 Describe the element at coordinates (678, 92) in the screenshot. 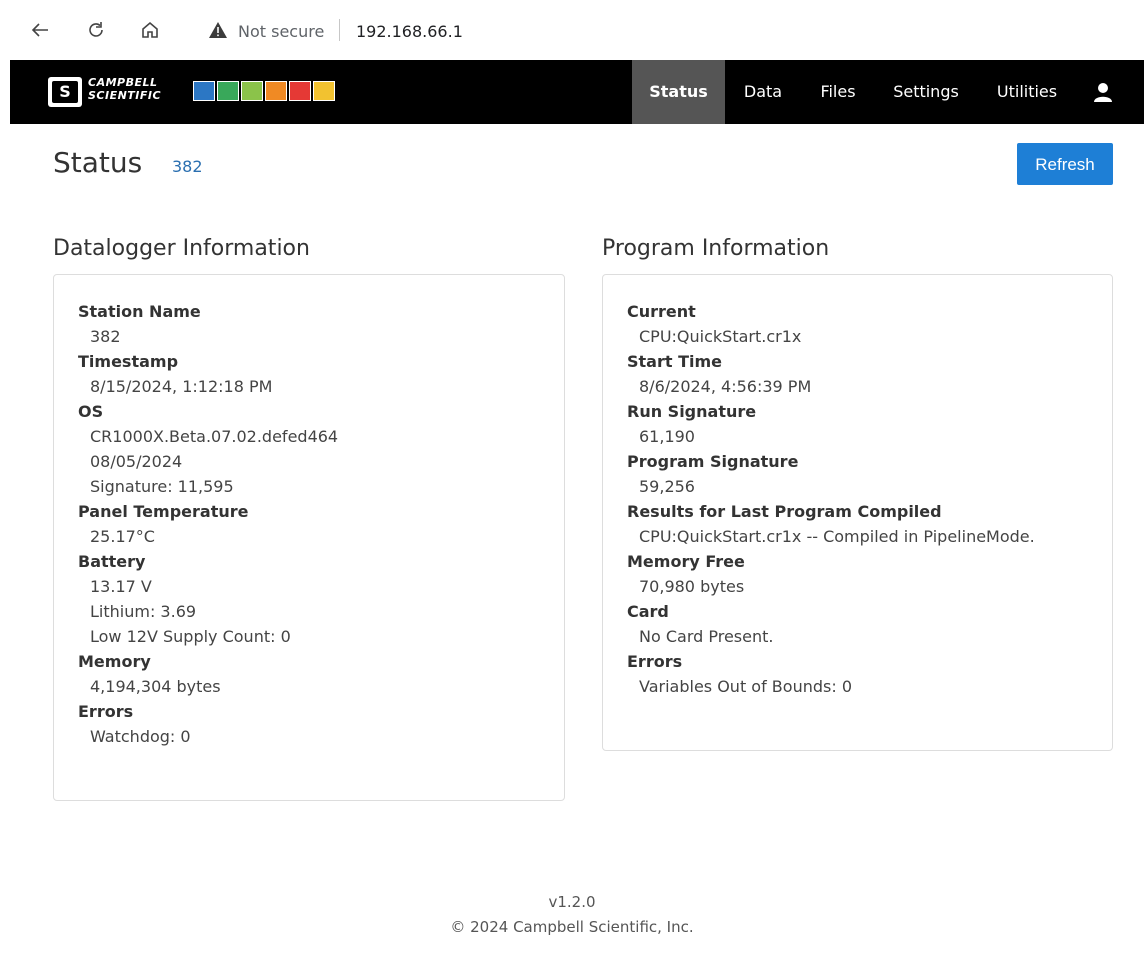

I see `nav-status: Status` at that location.